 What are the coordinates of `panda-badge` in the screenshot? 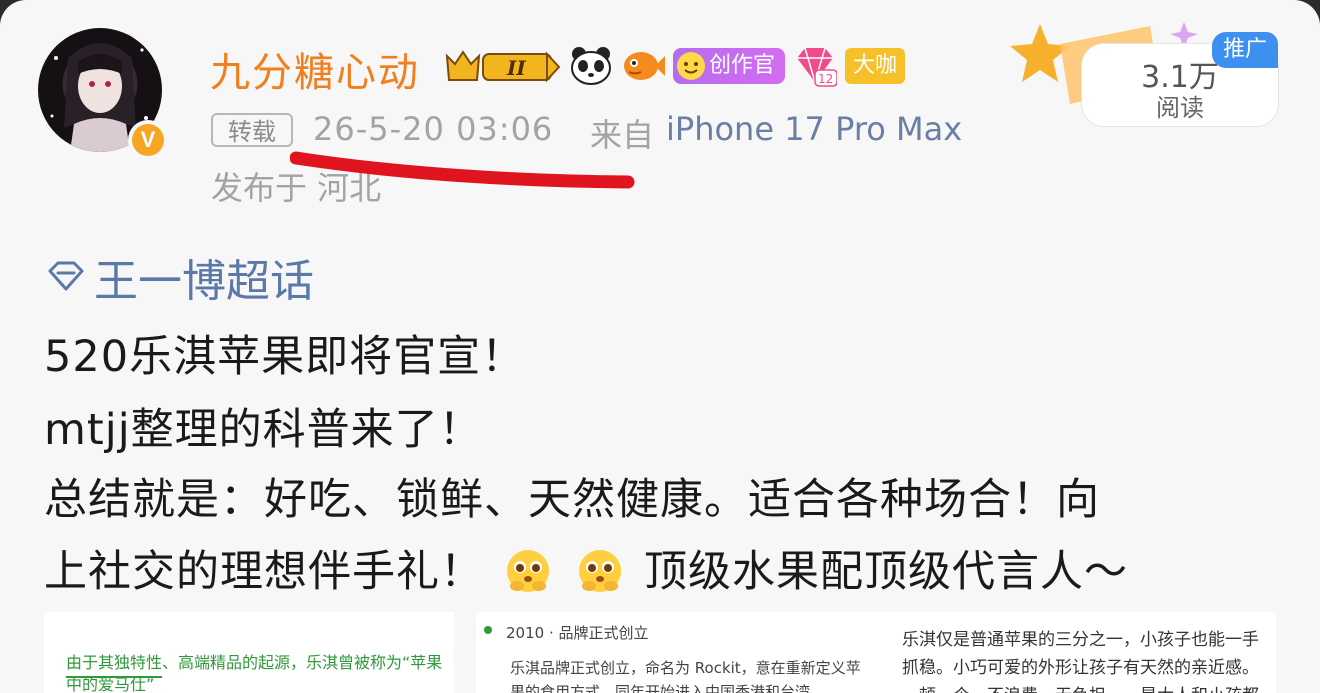 It's located at (591, 66).